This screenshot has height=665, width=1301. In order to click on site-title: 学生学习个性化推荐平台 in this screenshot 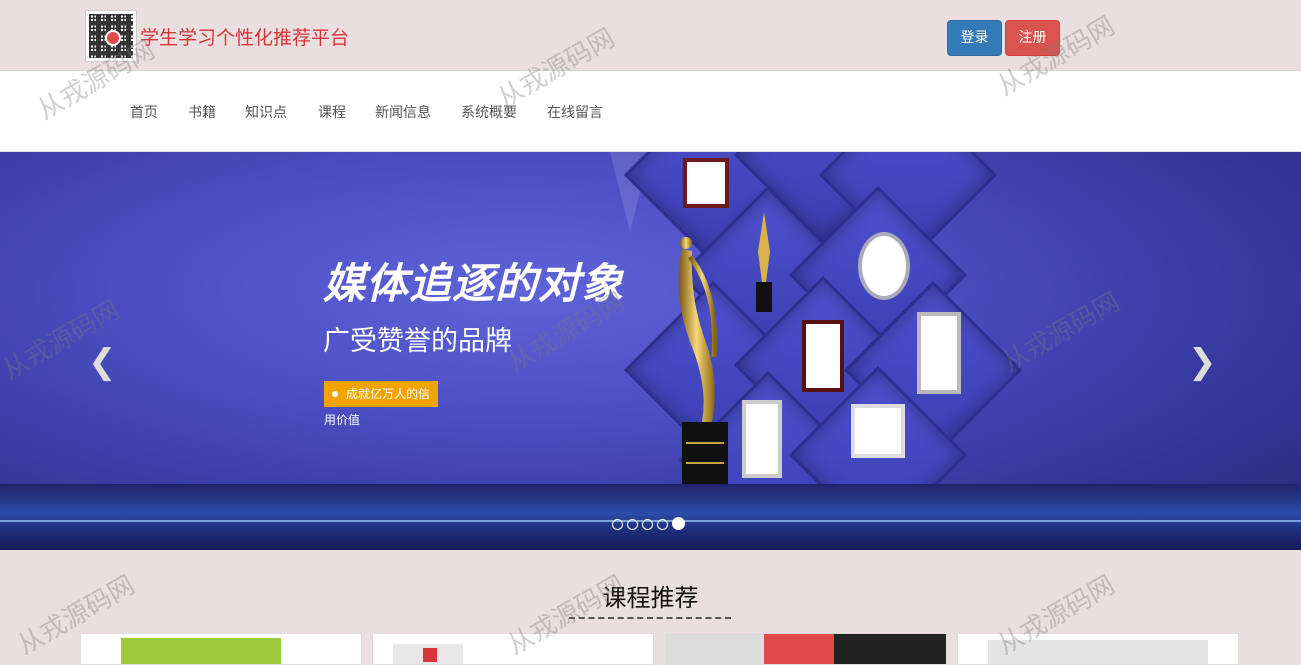, I will do `click(244, 36)`.